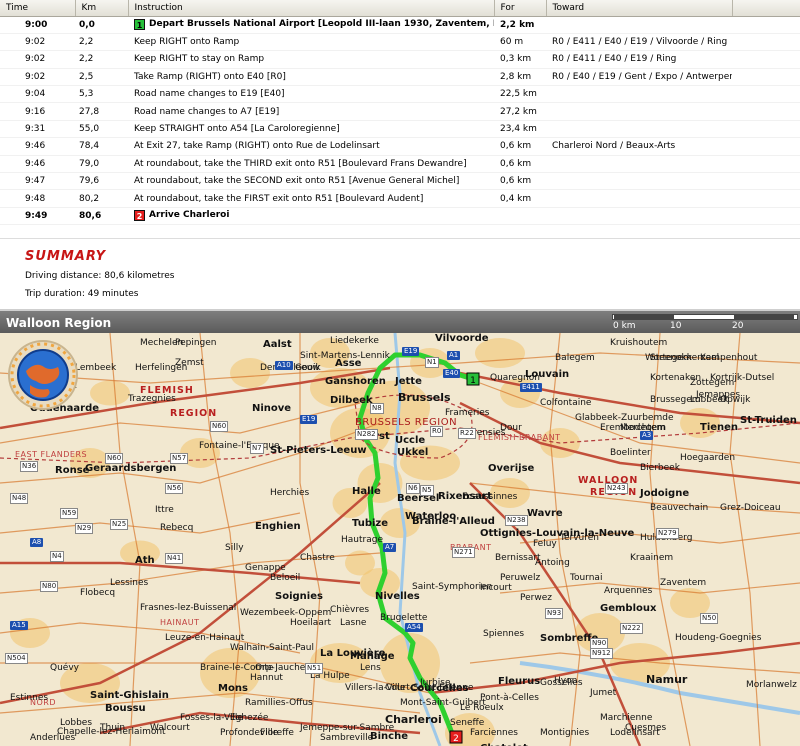 Image resolution: width=800 pixels, height=746 pixels. Describe the element at coordinates (467, 723) in the screenshot. I see `place-label: Seneffe` at that location.